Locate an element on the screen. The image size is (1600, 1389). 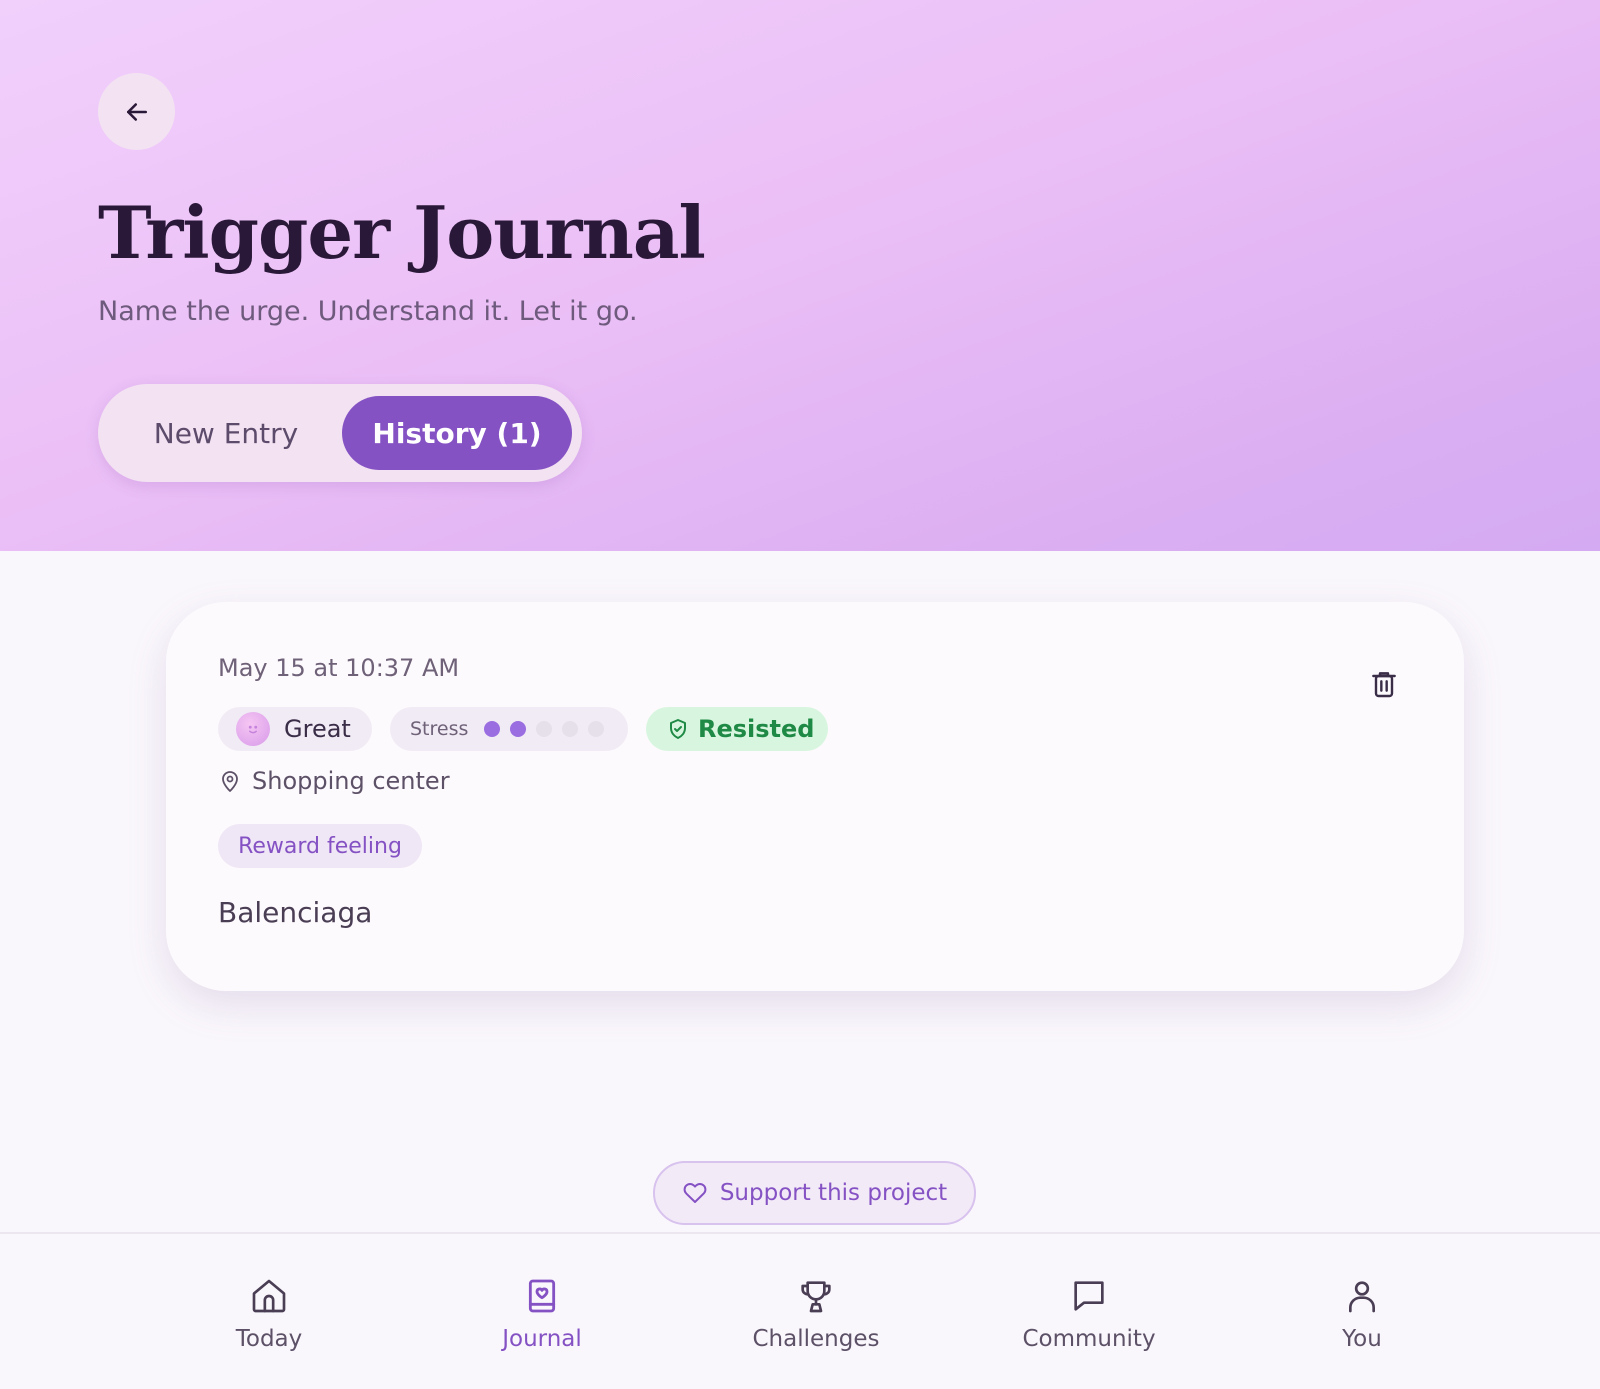
nav-label-today: Today is located at coordinates (269, 1339).